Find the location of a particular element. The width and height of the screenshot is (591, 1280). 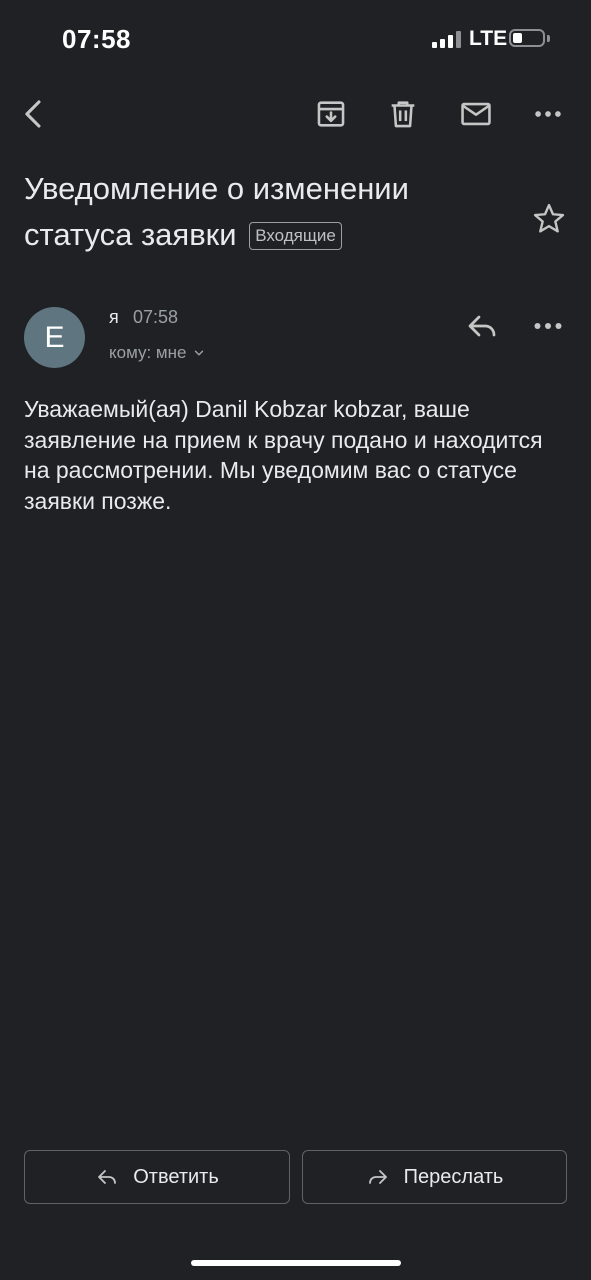

home-indicator is located at coordinates (296, 1263).